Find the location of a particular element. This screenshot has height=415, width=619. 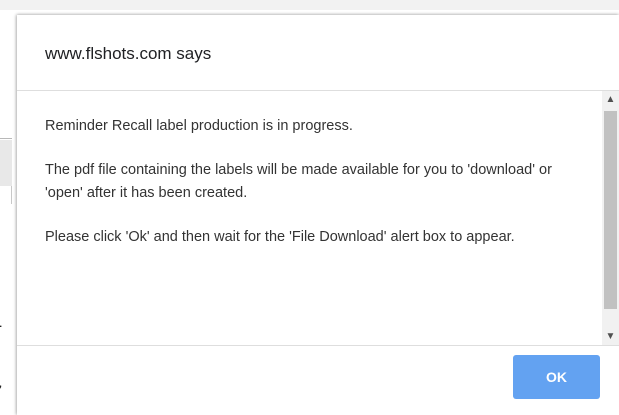

background-band is located at coordinates (6, 163).